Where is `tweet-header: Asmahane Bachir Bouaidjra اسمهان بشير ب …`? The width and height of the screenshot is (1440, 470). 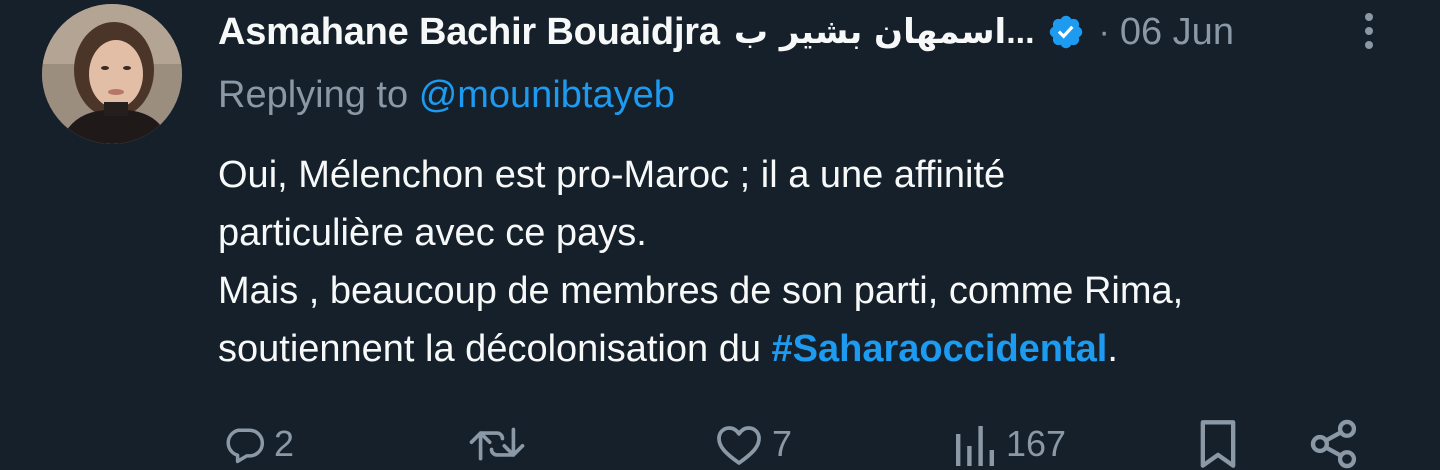 tweet-header: Asmahane Bachir Bouaidjra اسمهان بشير ب … is located at coordinates (739, 32).